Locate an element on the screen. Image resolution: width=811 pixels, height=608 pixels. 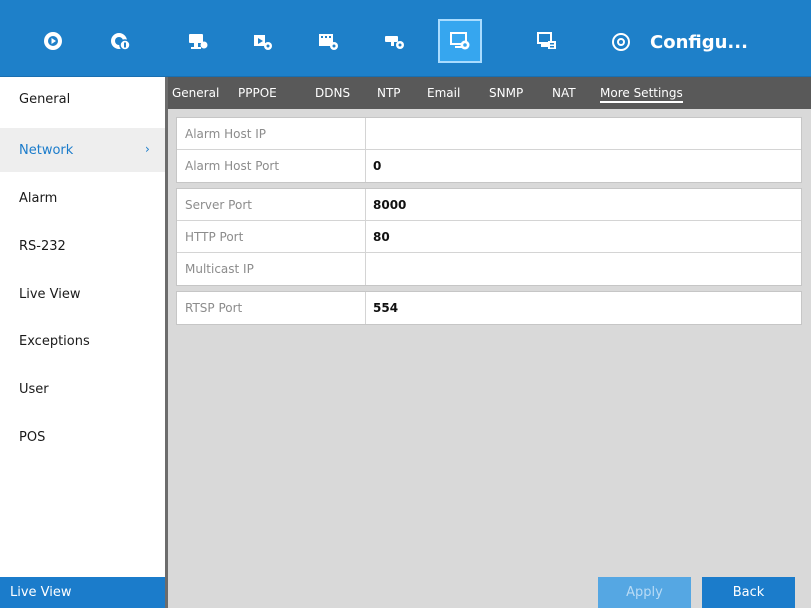
rtsp-port-label: RTSP Port is located at coordinates (271, 308).